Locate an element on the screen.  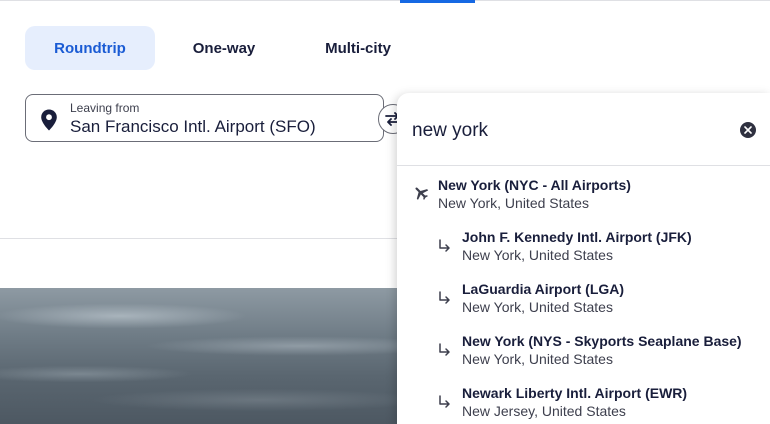
tab-one-way: One-way is located at coordinates (224, 48).